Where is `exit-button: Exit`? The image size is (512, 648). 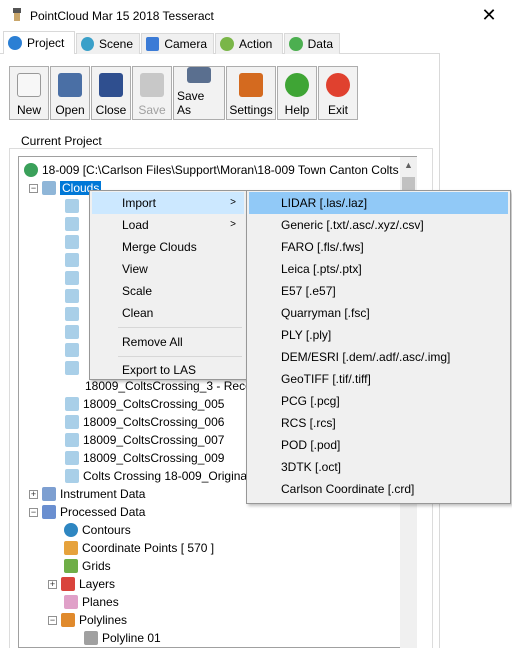
exit-button: Exit is located at coordinates (338, 93).